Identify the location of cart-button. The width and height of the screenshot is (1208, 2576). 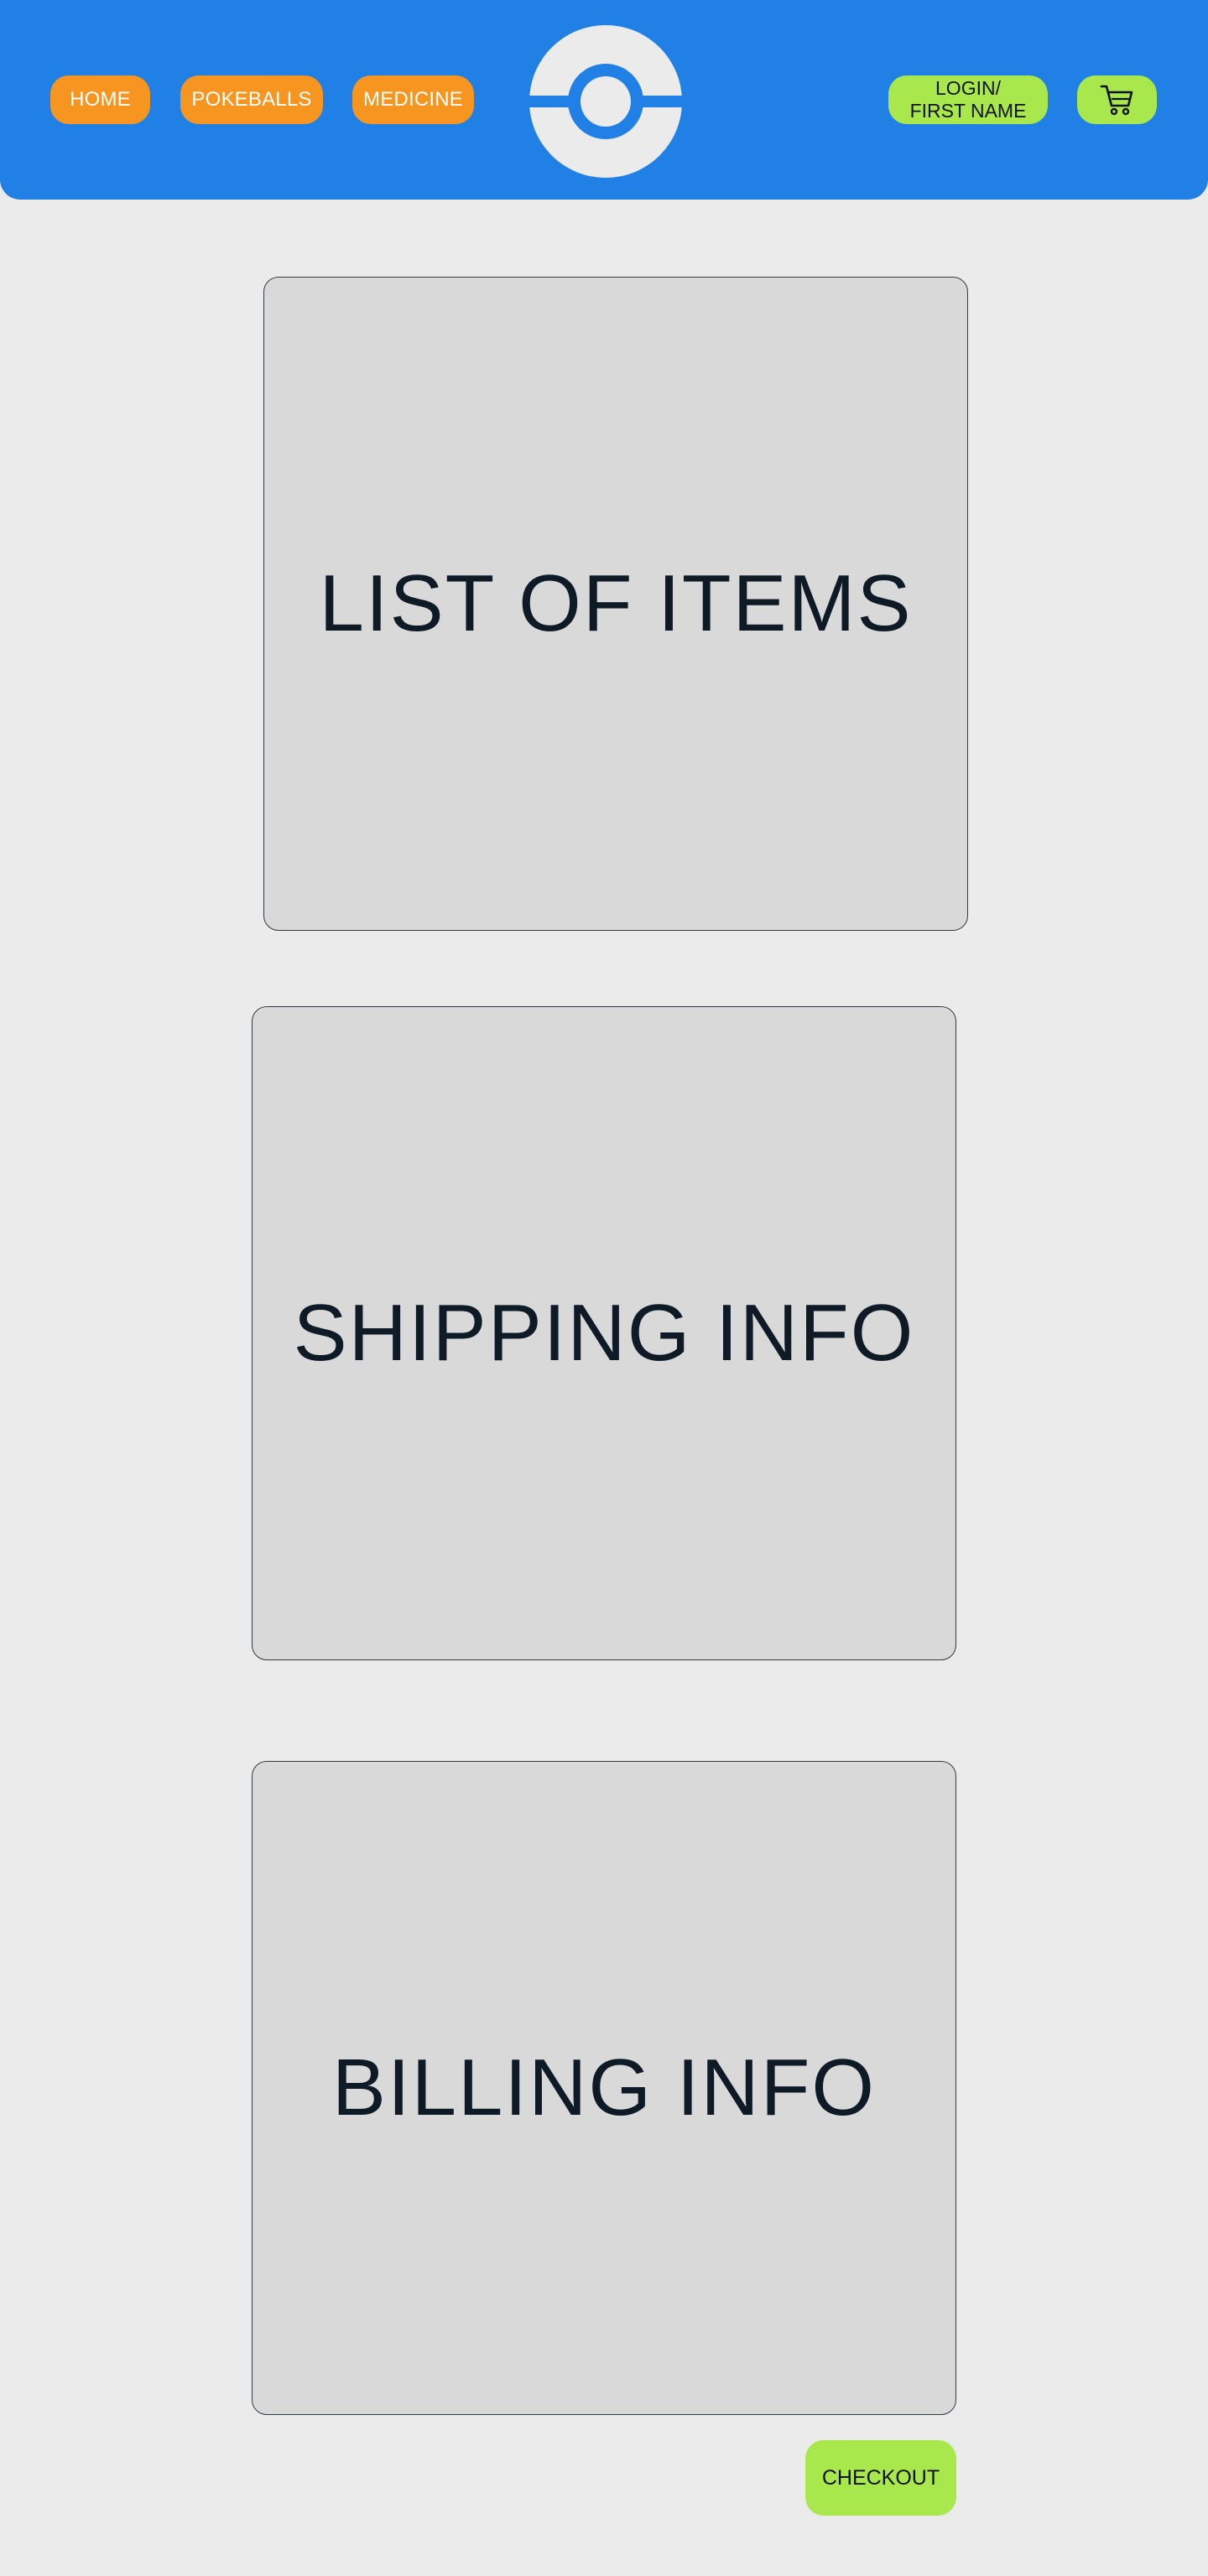
(1117, 99).